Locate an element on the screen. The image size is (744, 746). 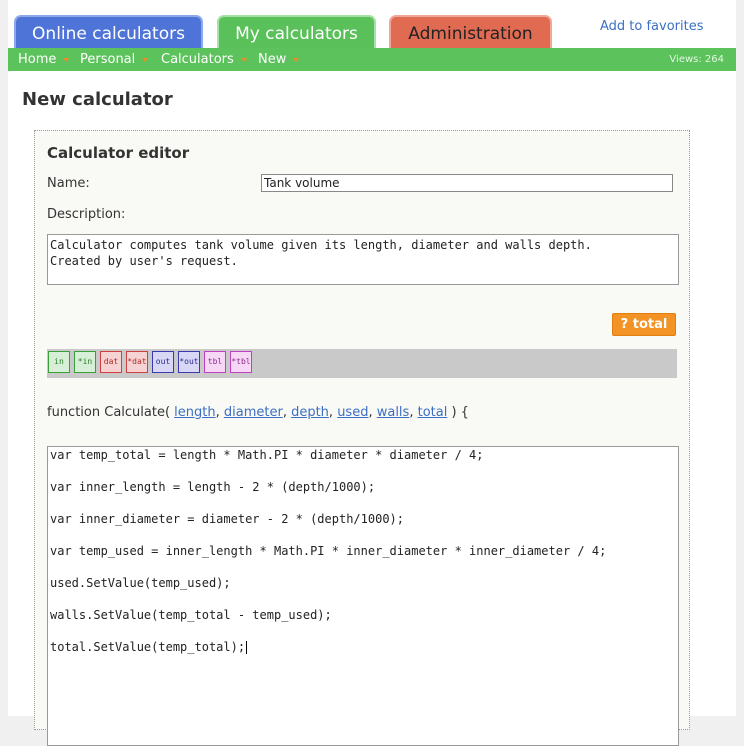
insert-out-multi-button: *out is located at coordinates (189, 362).